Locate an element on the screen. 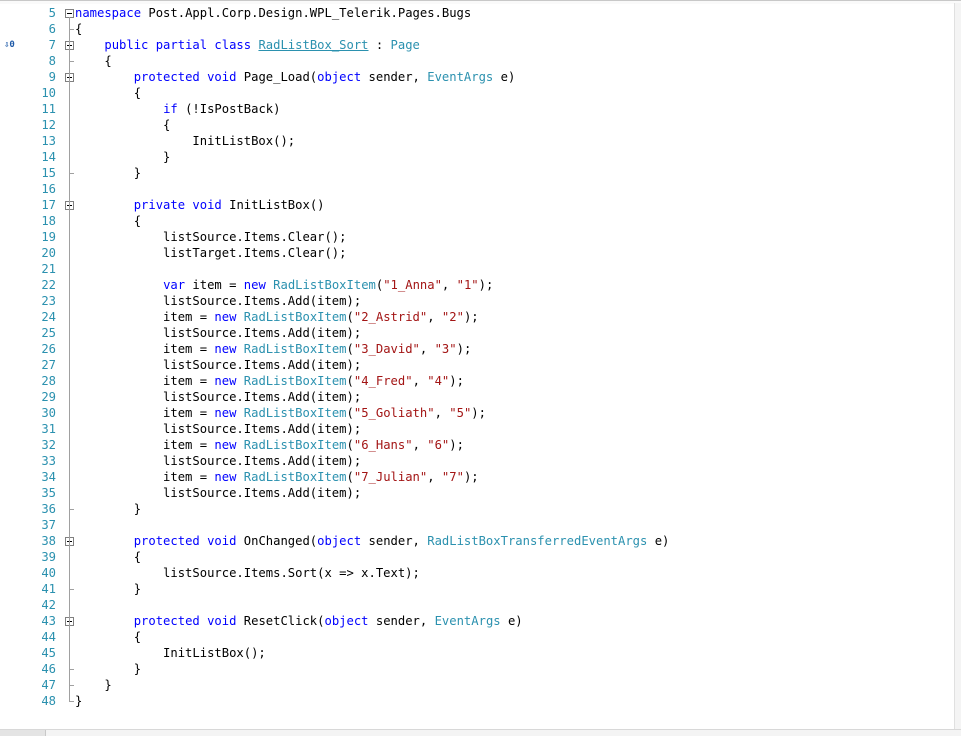 The width and height of the screenshot is (961, 736). code-line: 8 { is located at coordinates (477, 61).